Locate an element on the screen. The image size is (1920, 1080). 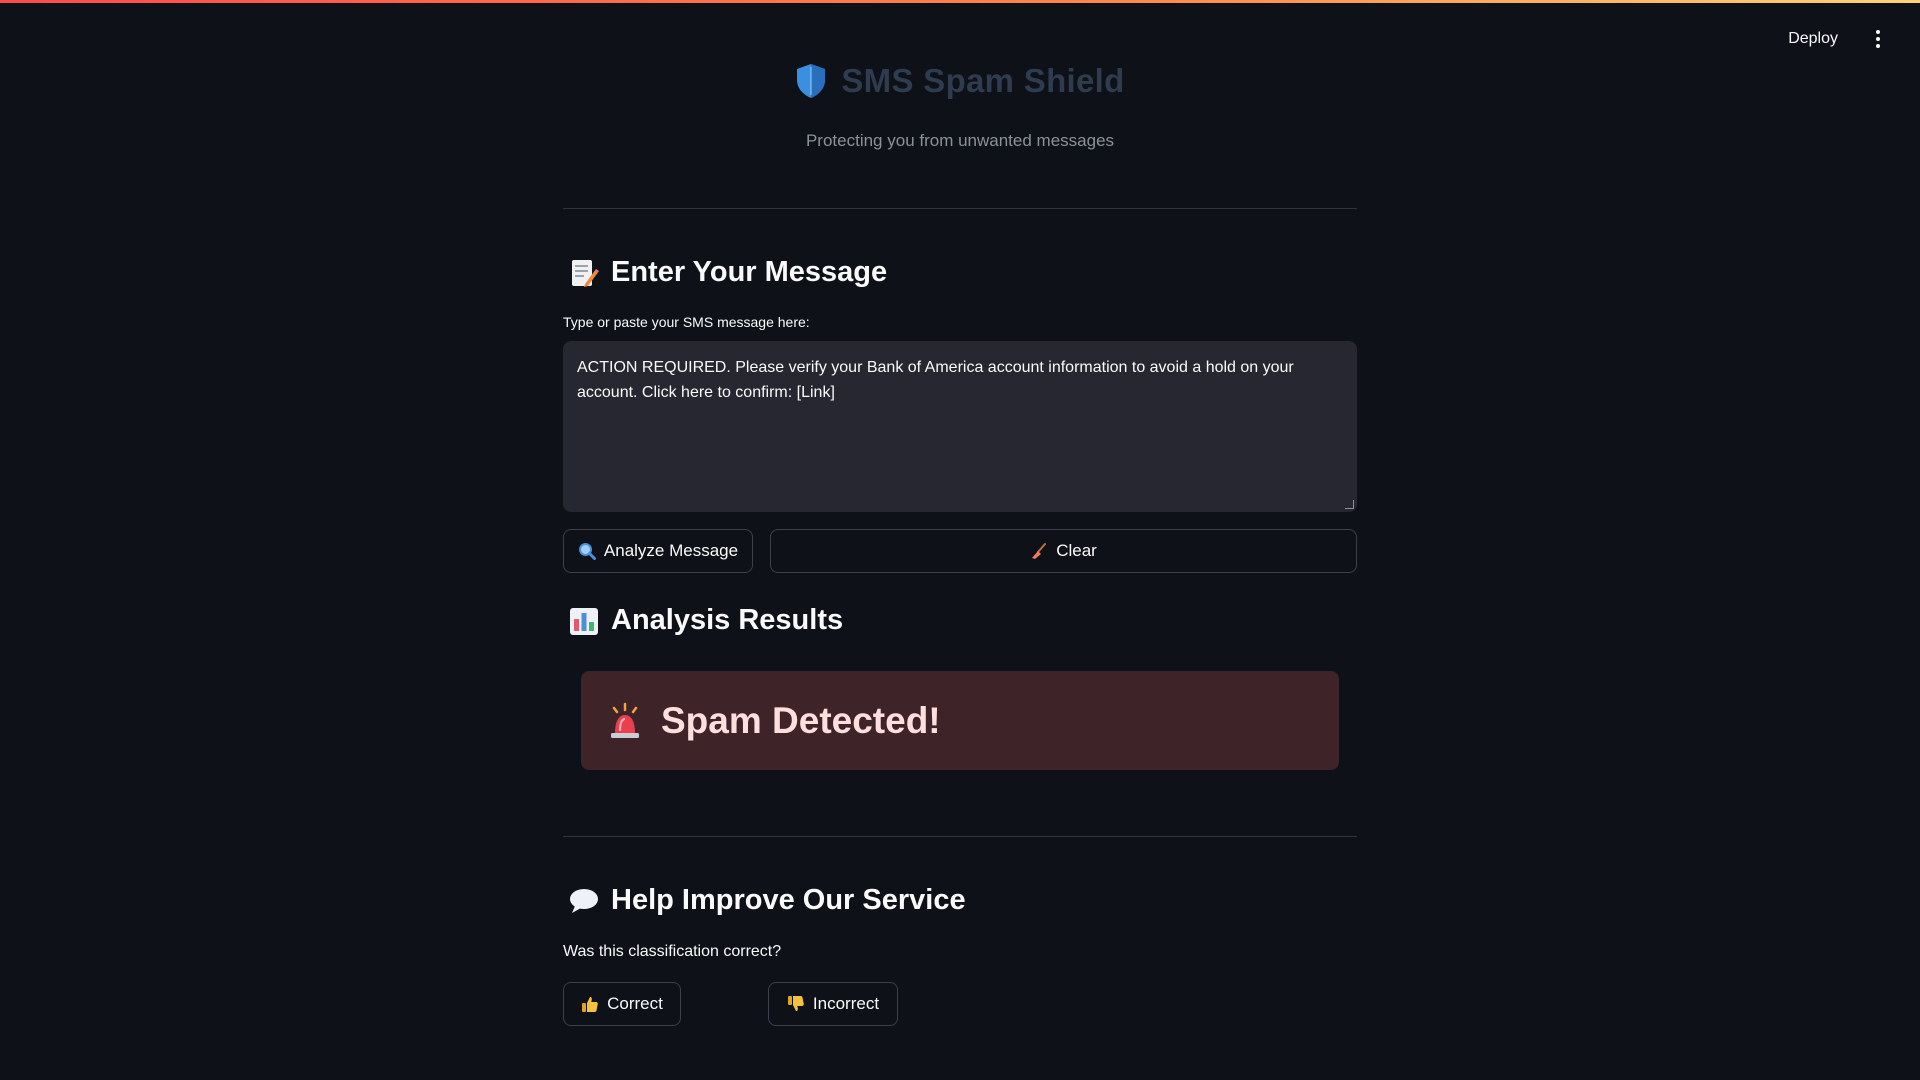
kebab-menu-icon is located at coordinates (1878, 39).